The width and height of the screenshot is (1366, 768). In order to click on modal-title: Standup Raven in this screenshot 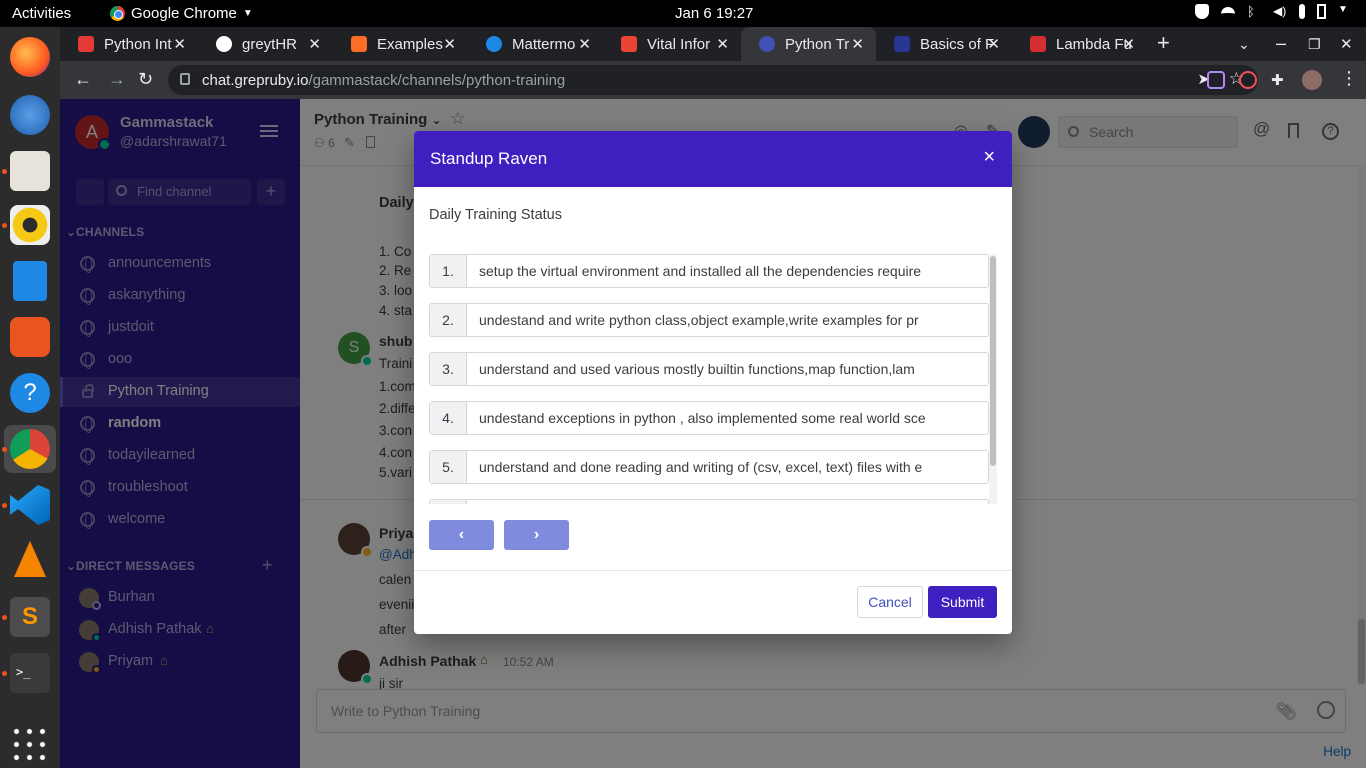, I will do `click(489, 158)`.